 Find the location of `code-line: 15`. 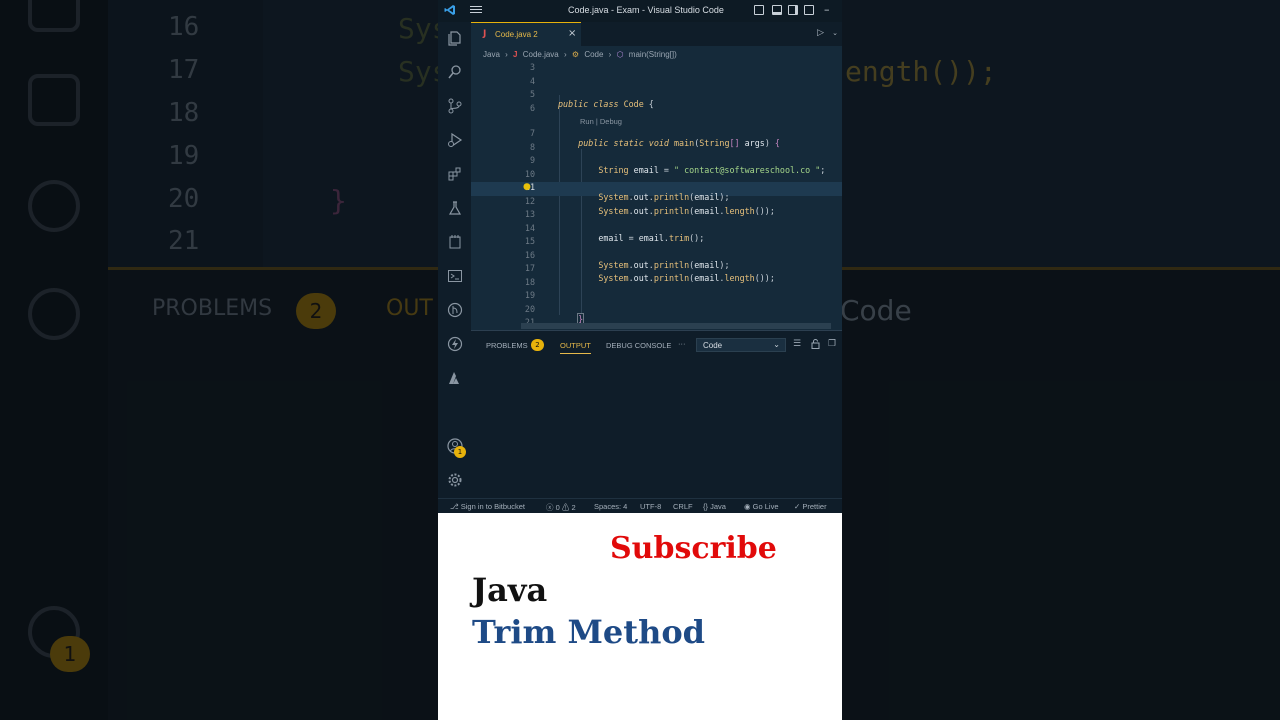

code-line: 15 is located at coordinates (529, 241).